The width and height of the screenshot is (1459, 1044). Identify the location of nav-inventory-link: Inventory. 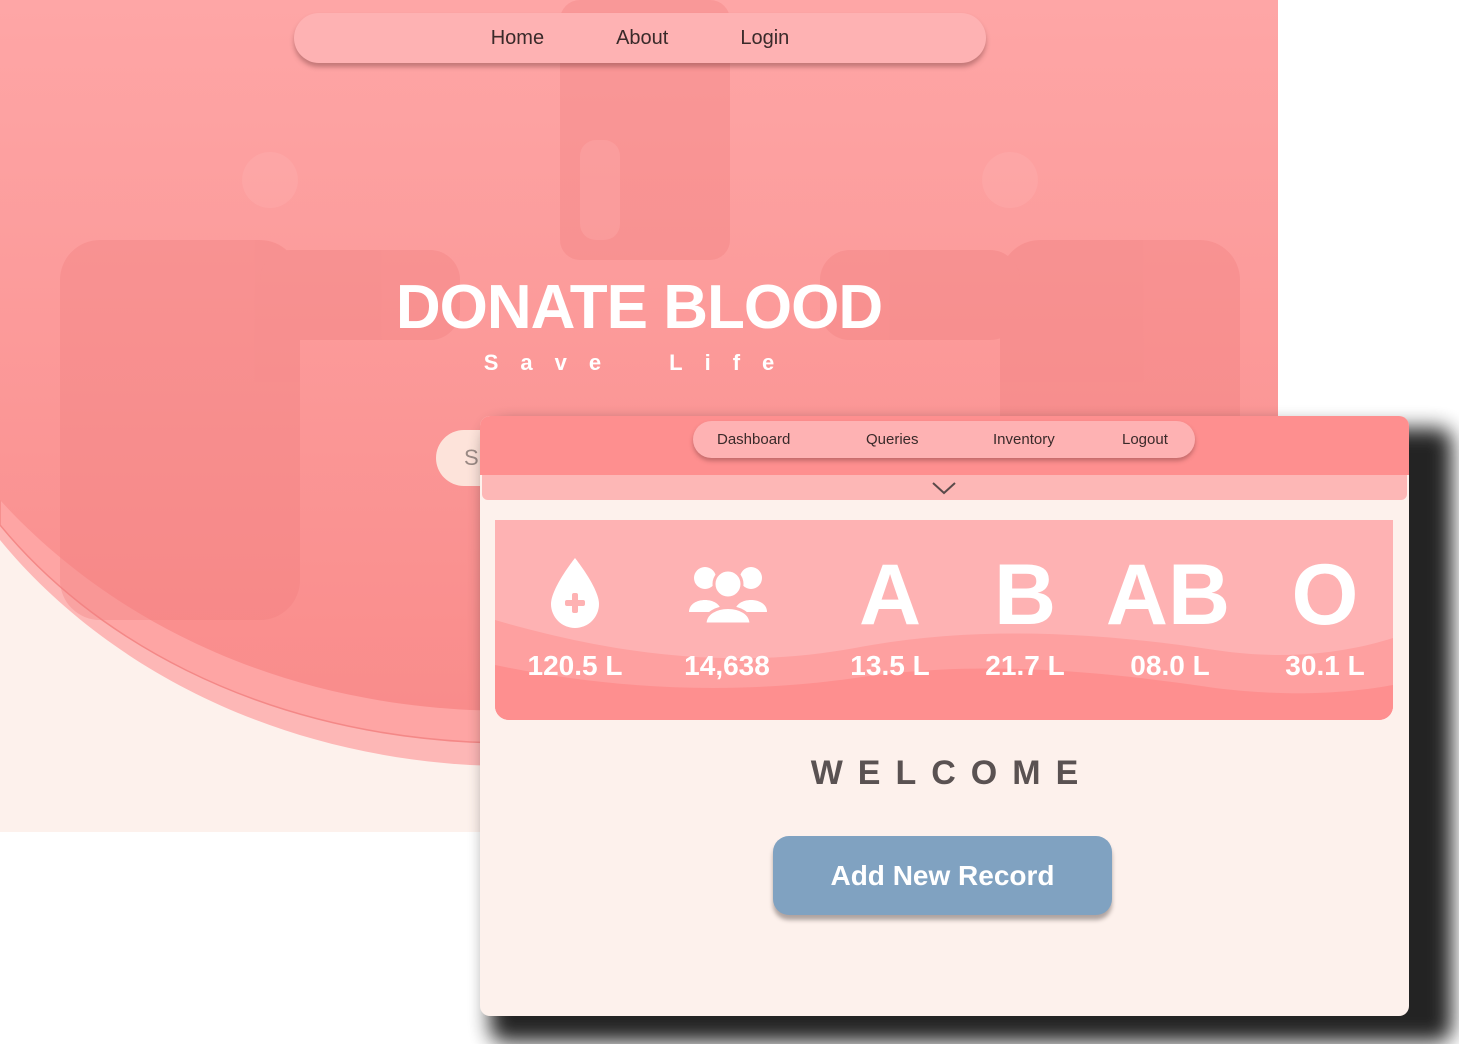
(1024, 439).